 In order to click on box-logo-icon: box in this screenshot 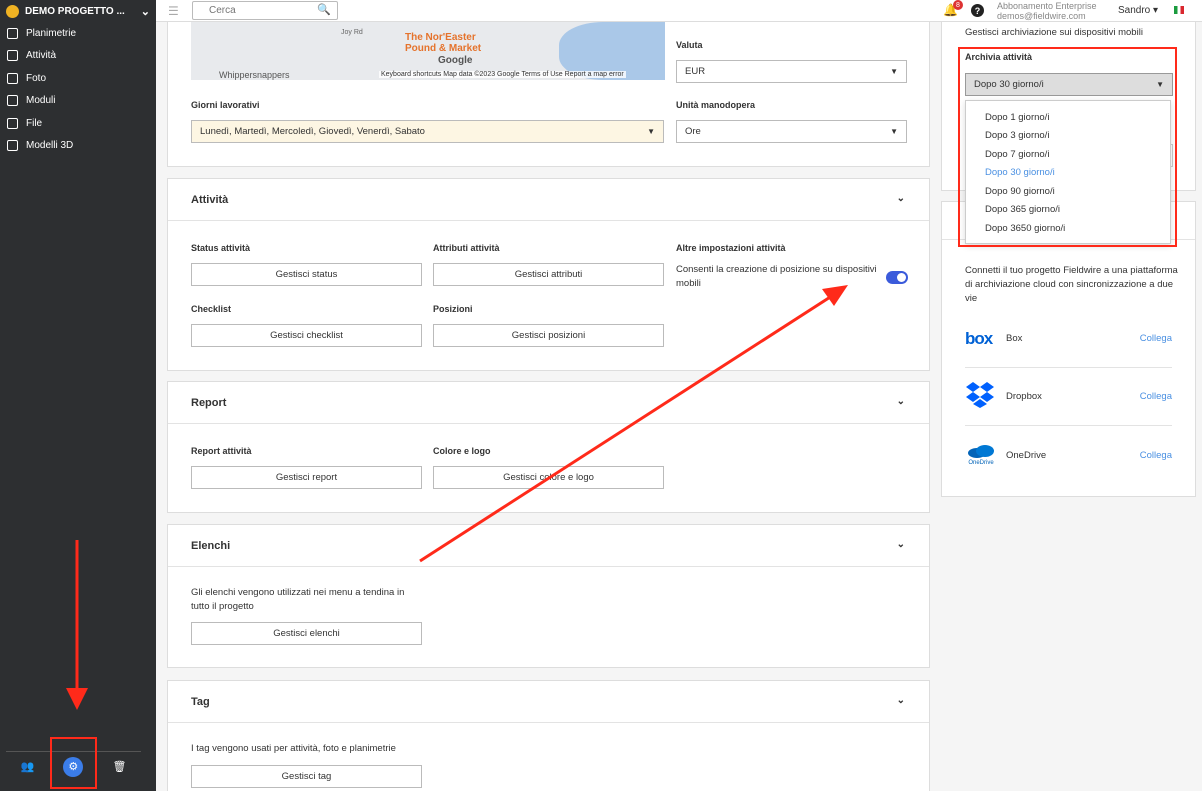, I will do `click(979, 338)`.